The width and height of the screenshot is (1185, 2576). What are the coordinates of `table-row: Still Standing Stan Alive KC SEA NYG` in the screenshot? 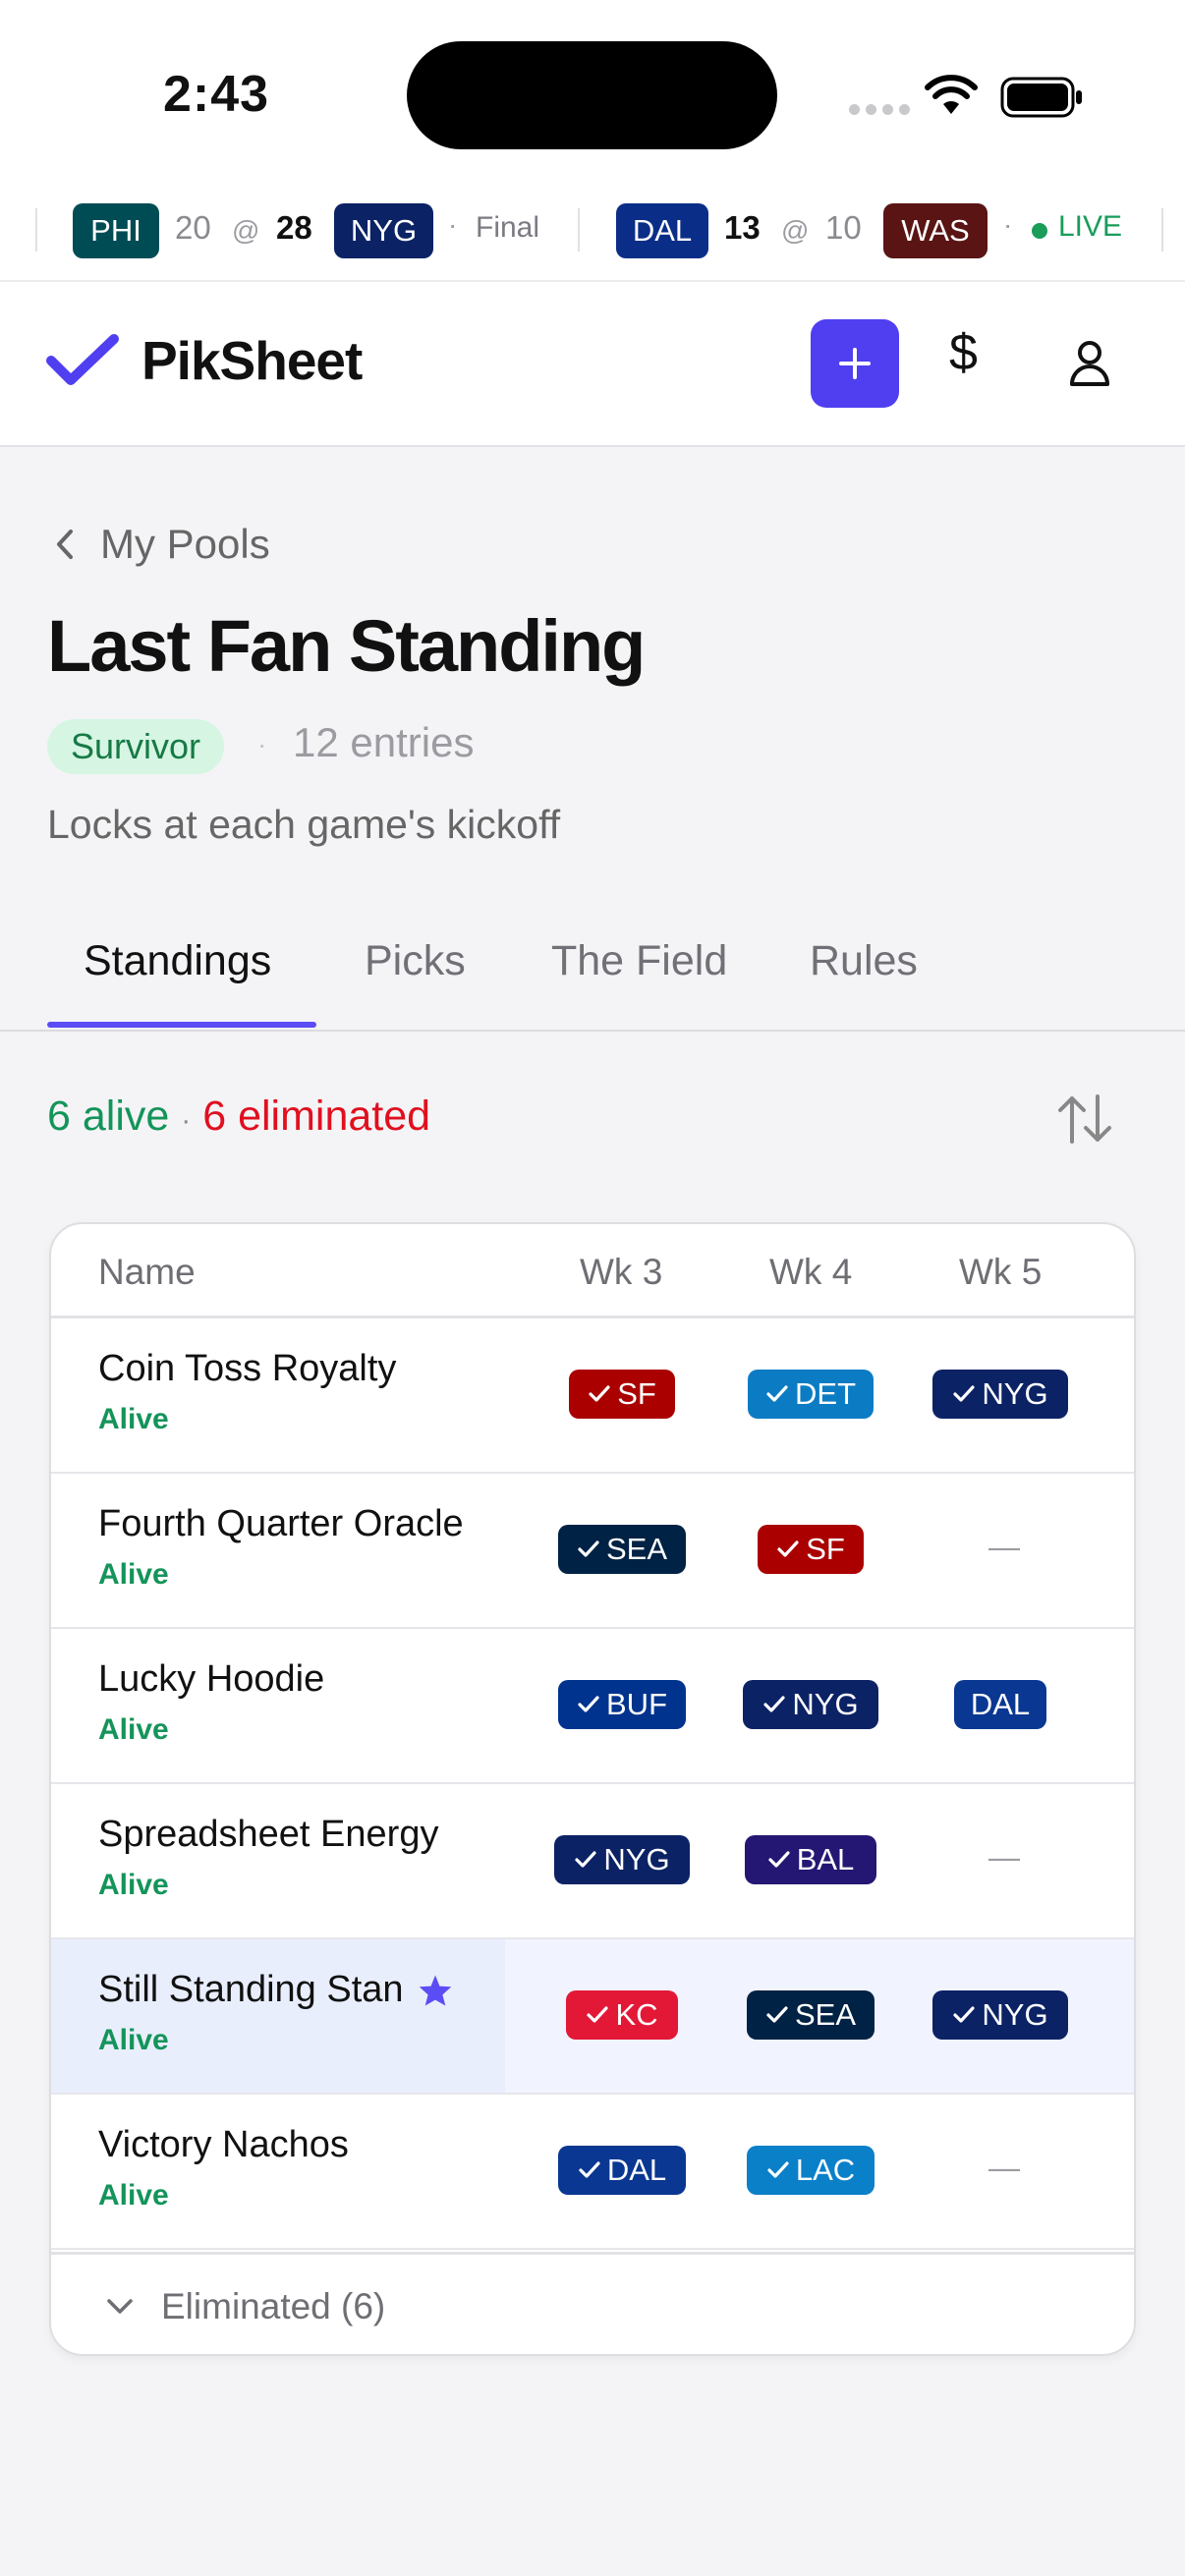 It's located at (592, 2017).